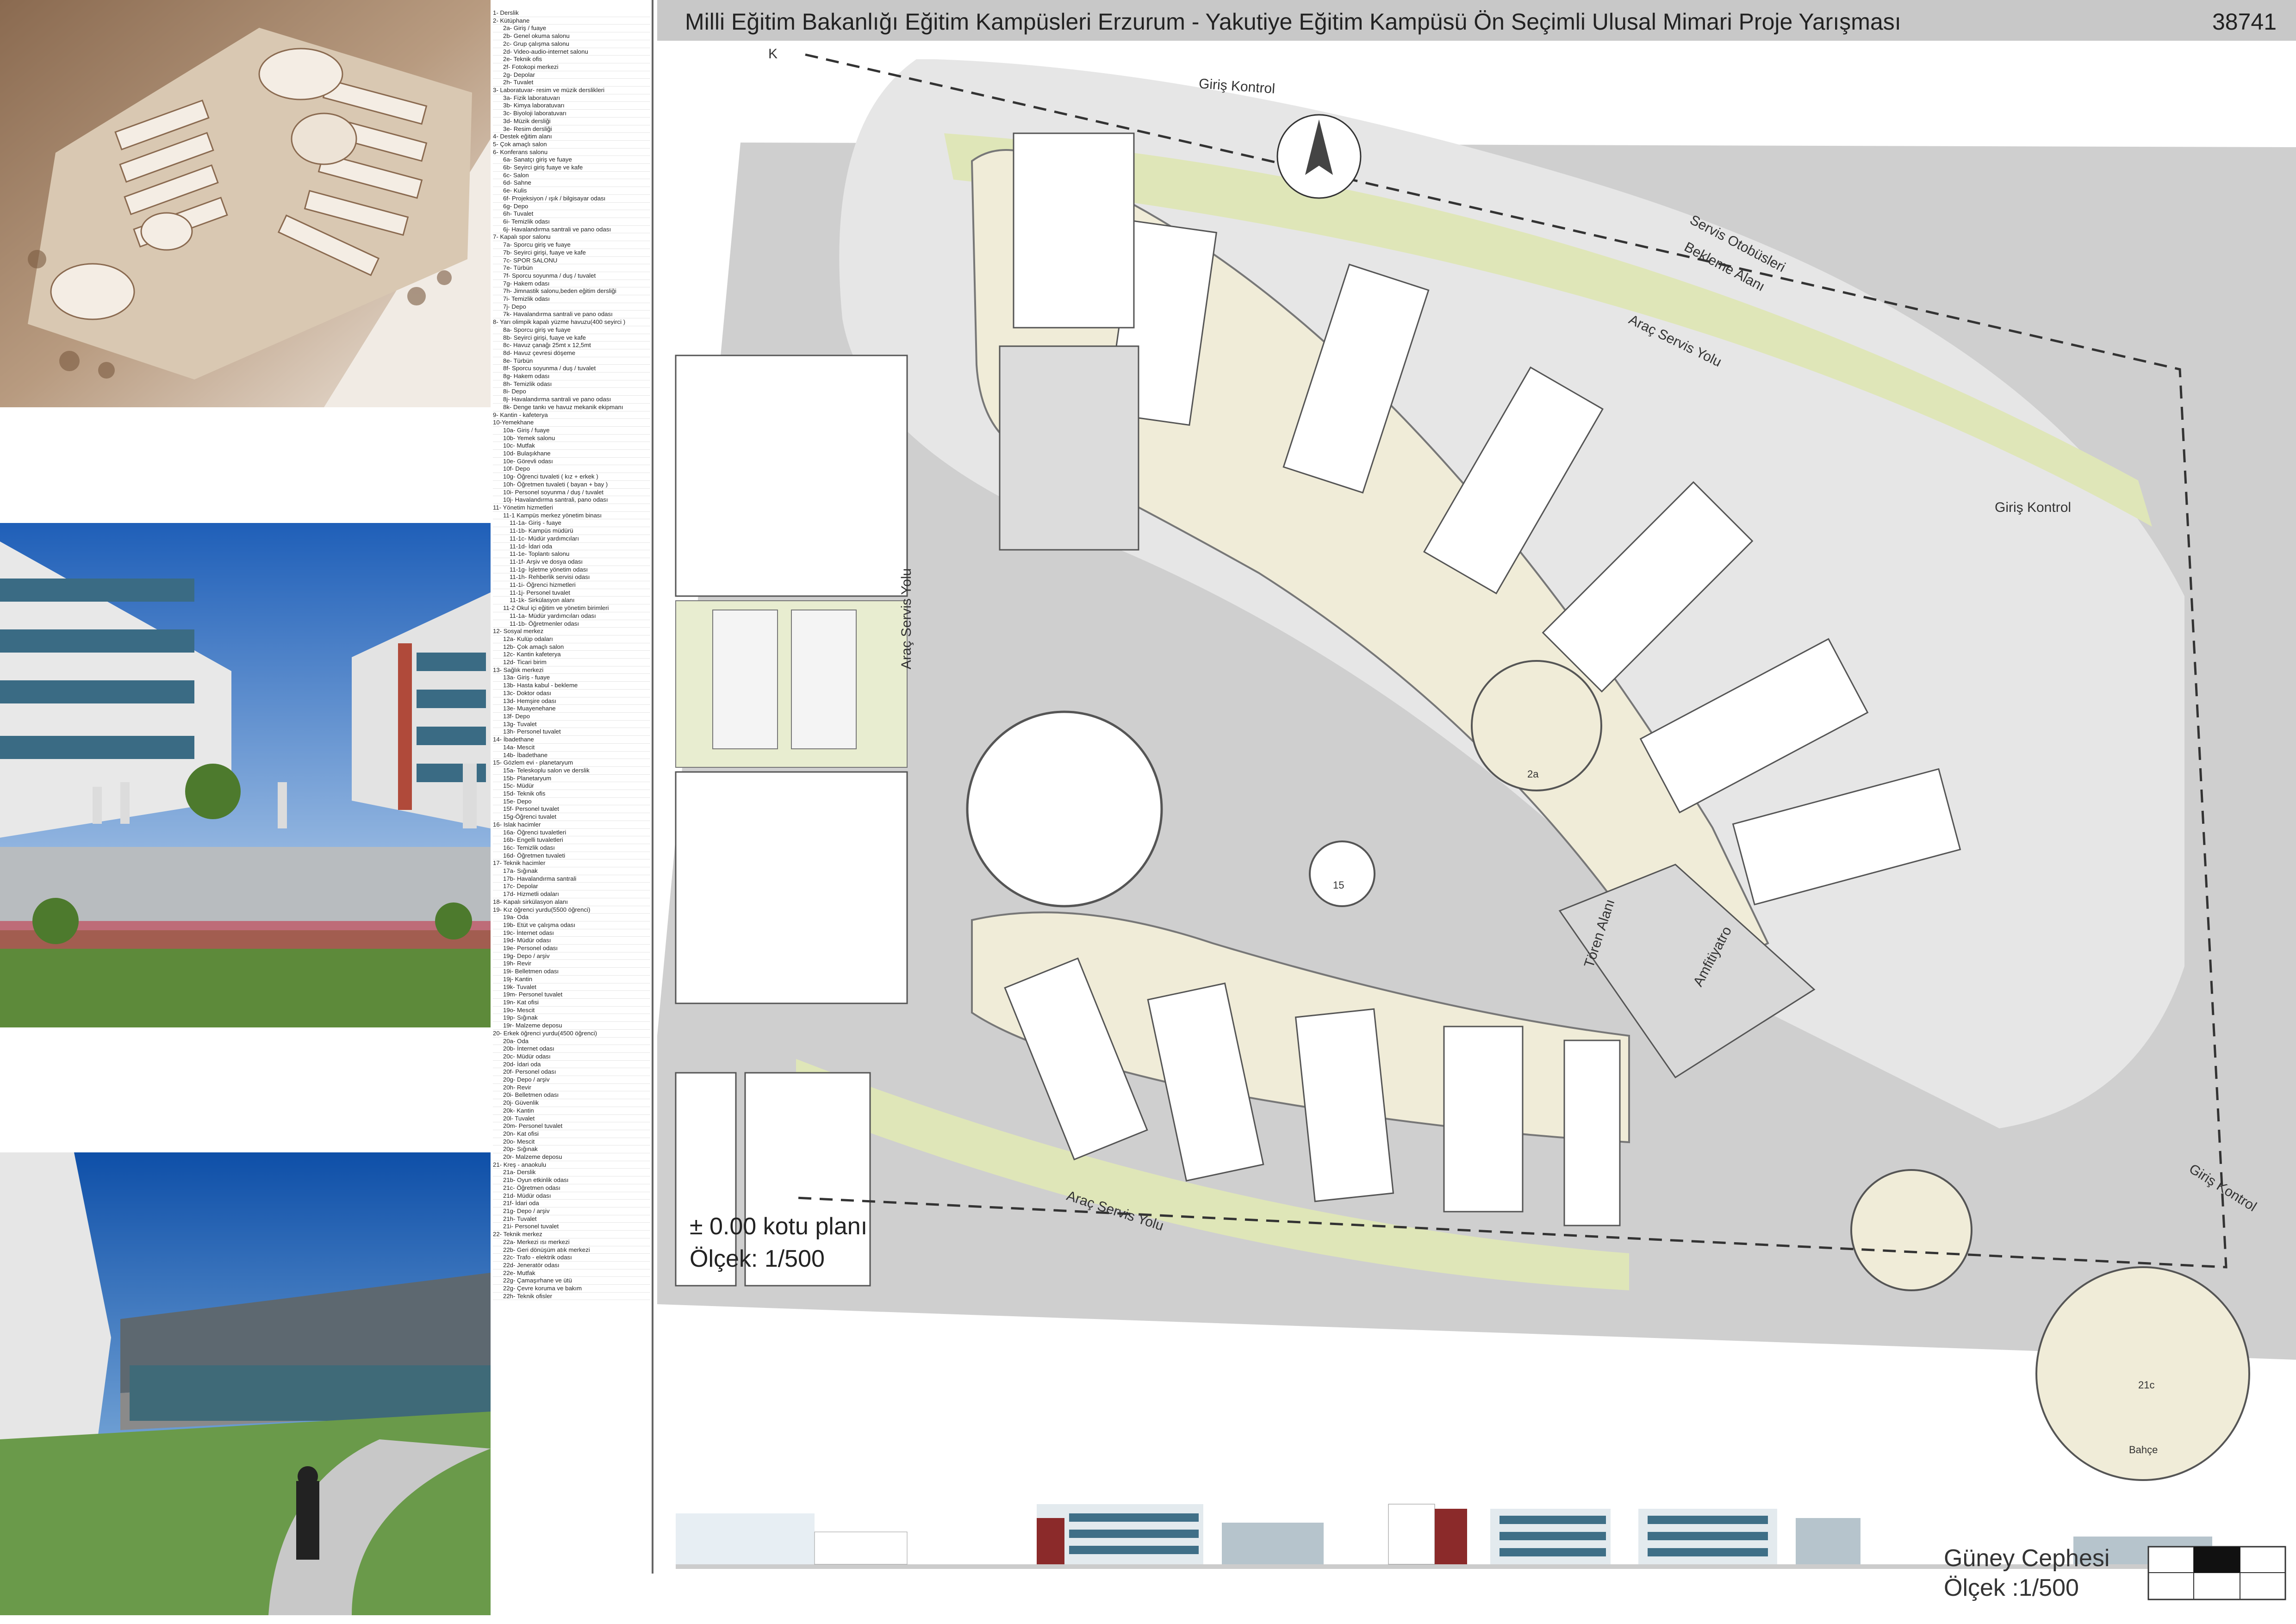 This screenshot has height=1624, width=2296. What do you see at coordinates (571, 13) in the screenshot?
I see `legend-item: 1- Derslik` at bounding box center [571, 13].